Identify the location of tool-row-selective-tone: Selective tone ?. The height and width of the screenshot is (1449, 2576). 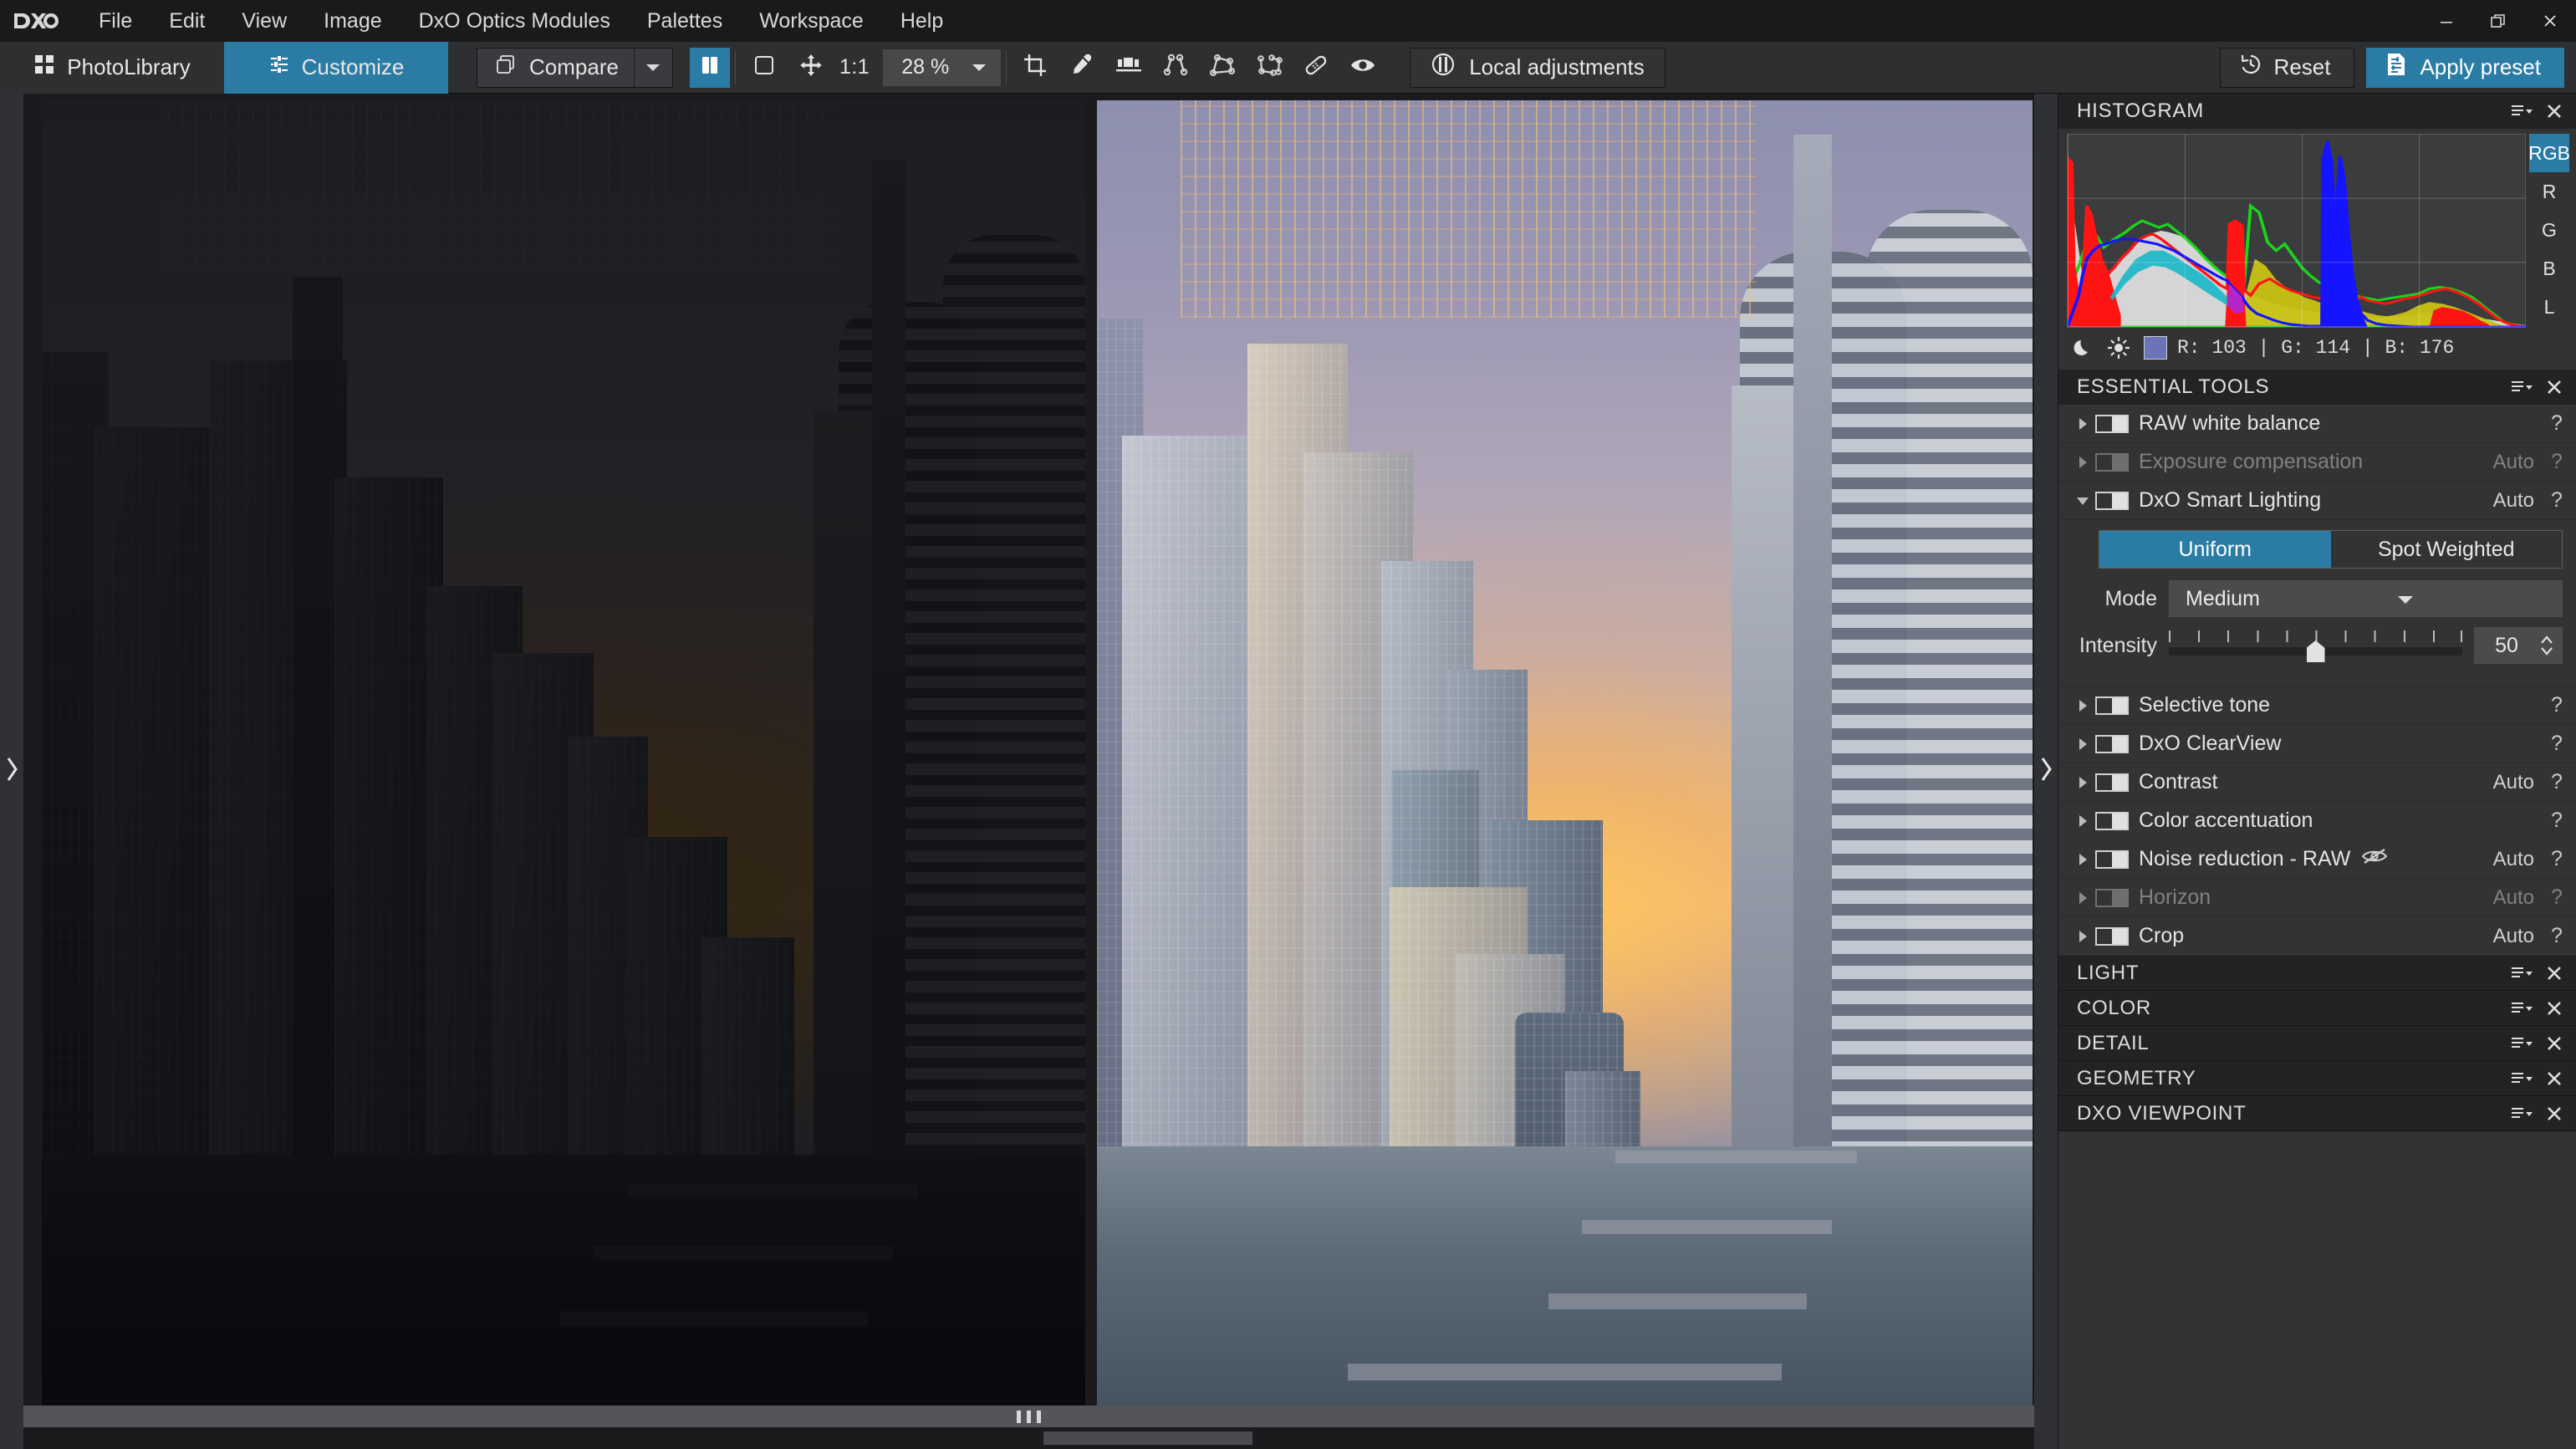
(2317, 705).